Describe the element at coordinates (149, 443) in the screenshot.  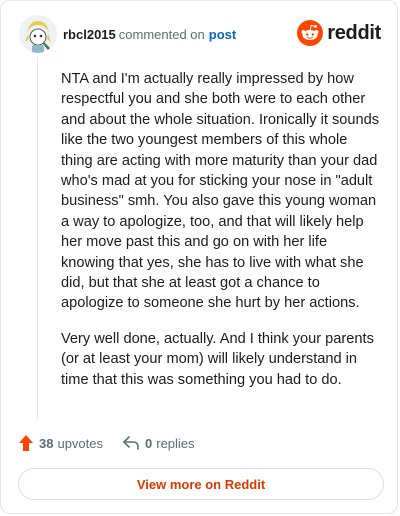
I see `replies-count: 0` at that location.